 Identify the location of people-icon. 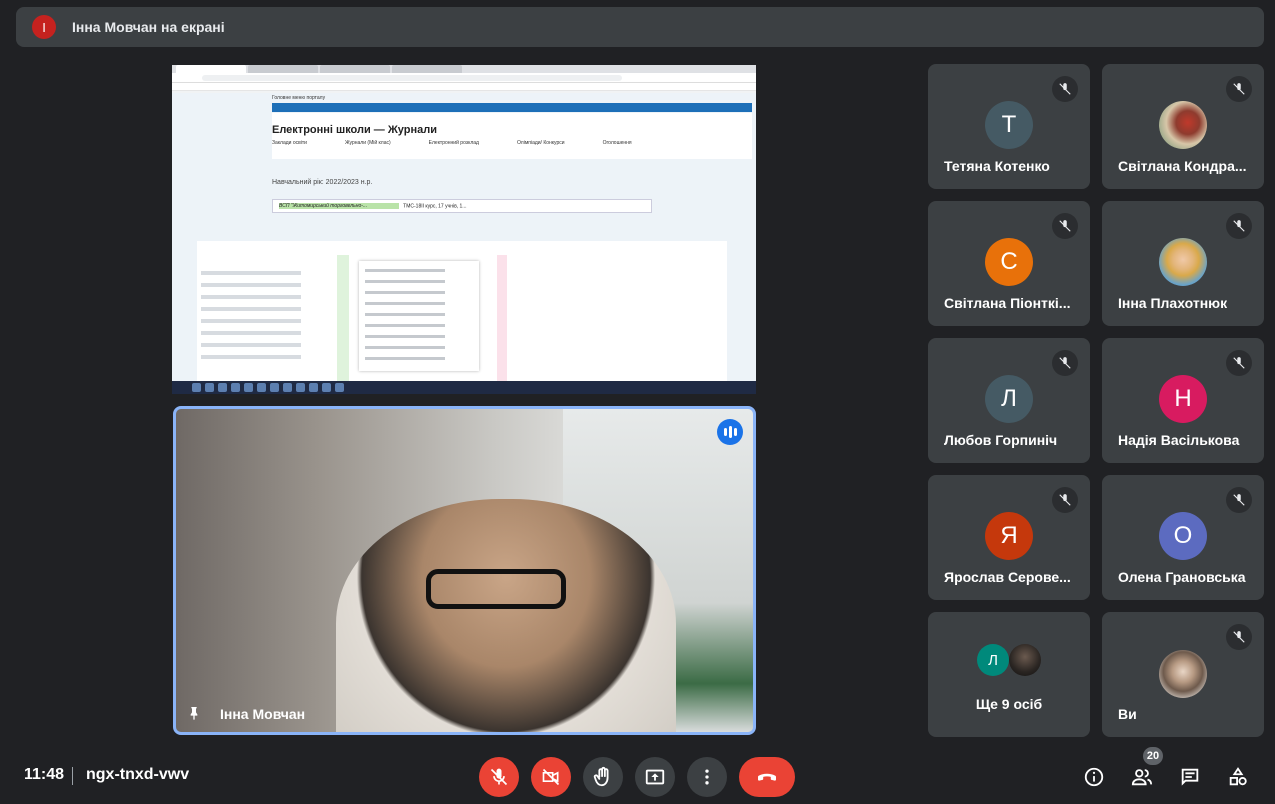
(1142, 777).